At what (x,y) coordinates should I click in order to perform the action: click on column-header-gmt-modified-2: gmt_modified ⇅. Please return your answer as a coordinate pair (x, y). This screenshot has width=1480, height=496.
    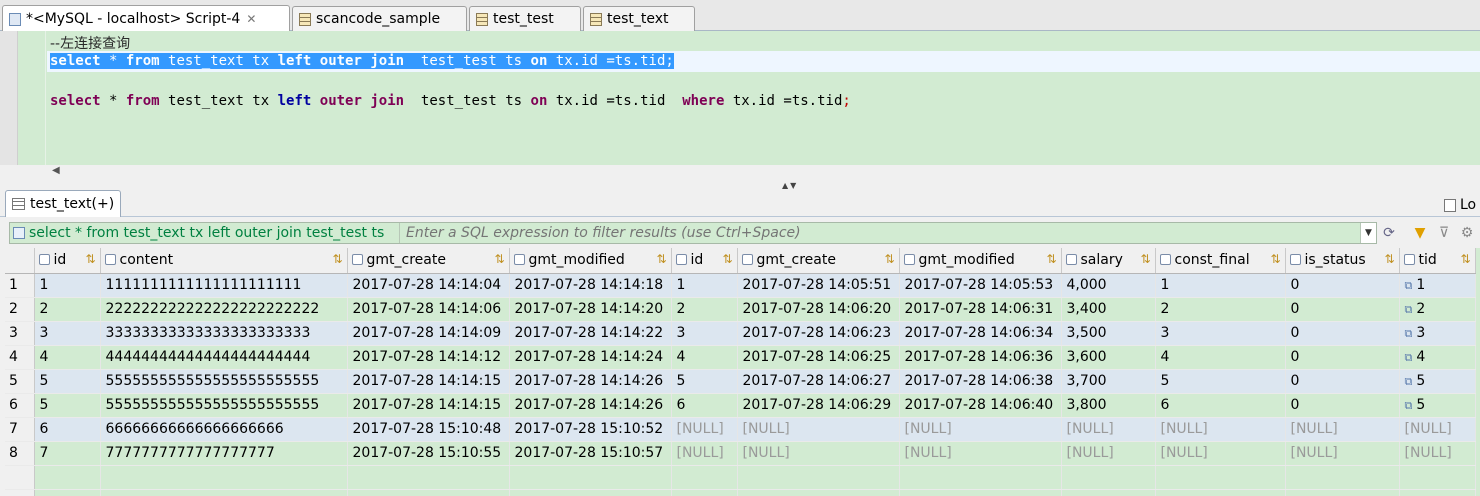
    Looking at the image, I should click on (980, 261).